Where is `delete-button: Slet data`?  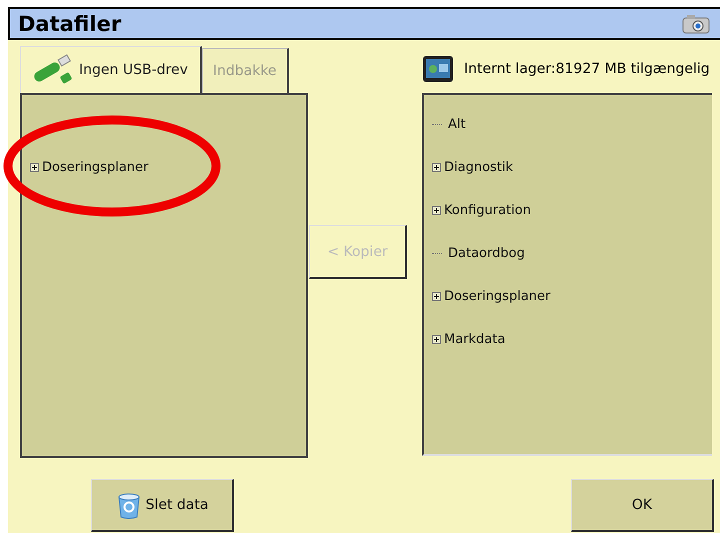 delete-button: Slet data is located at coordinates (162, 505).